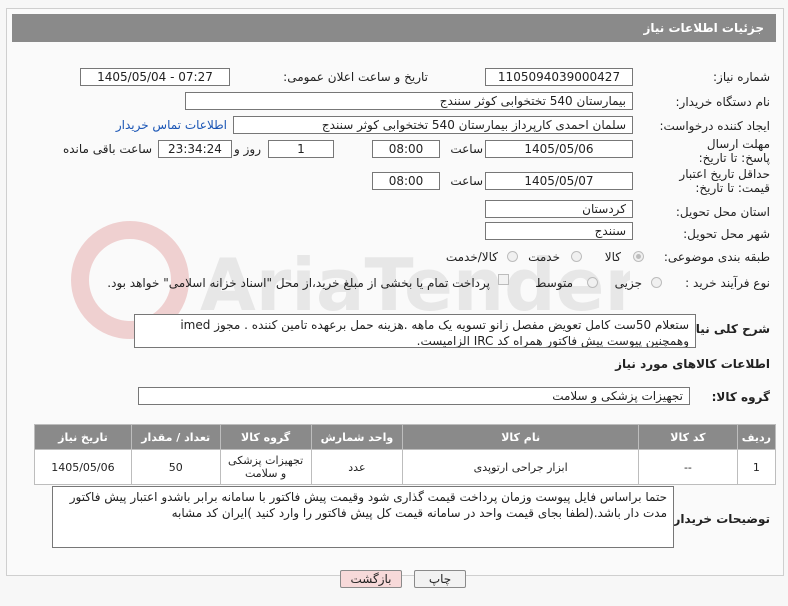 The height and width of the screenshot is (606, 788). Describe the element at coordinates (740, 397) in the screenshot. I see `goods-group-label: گروه کالا:` at that location.